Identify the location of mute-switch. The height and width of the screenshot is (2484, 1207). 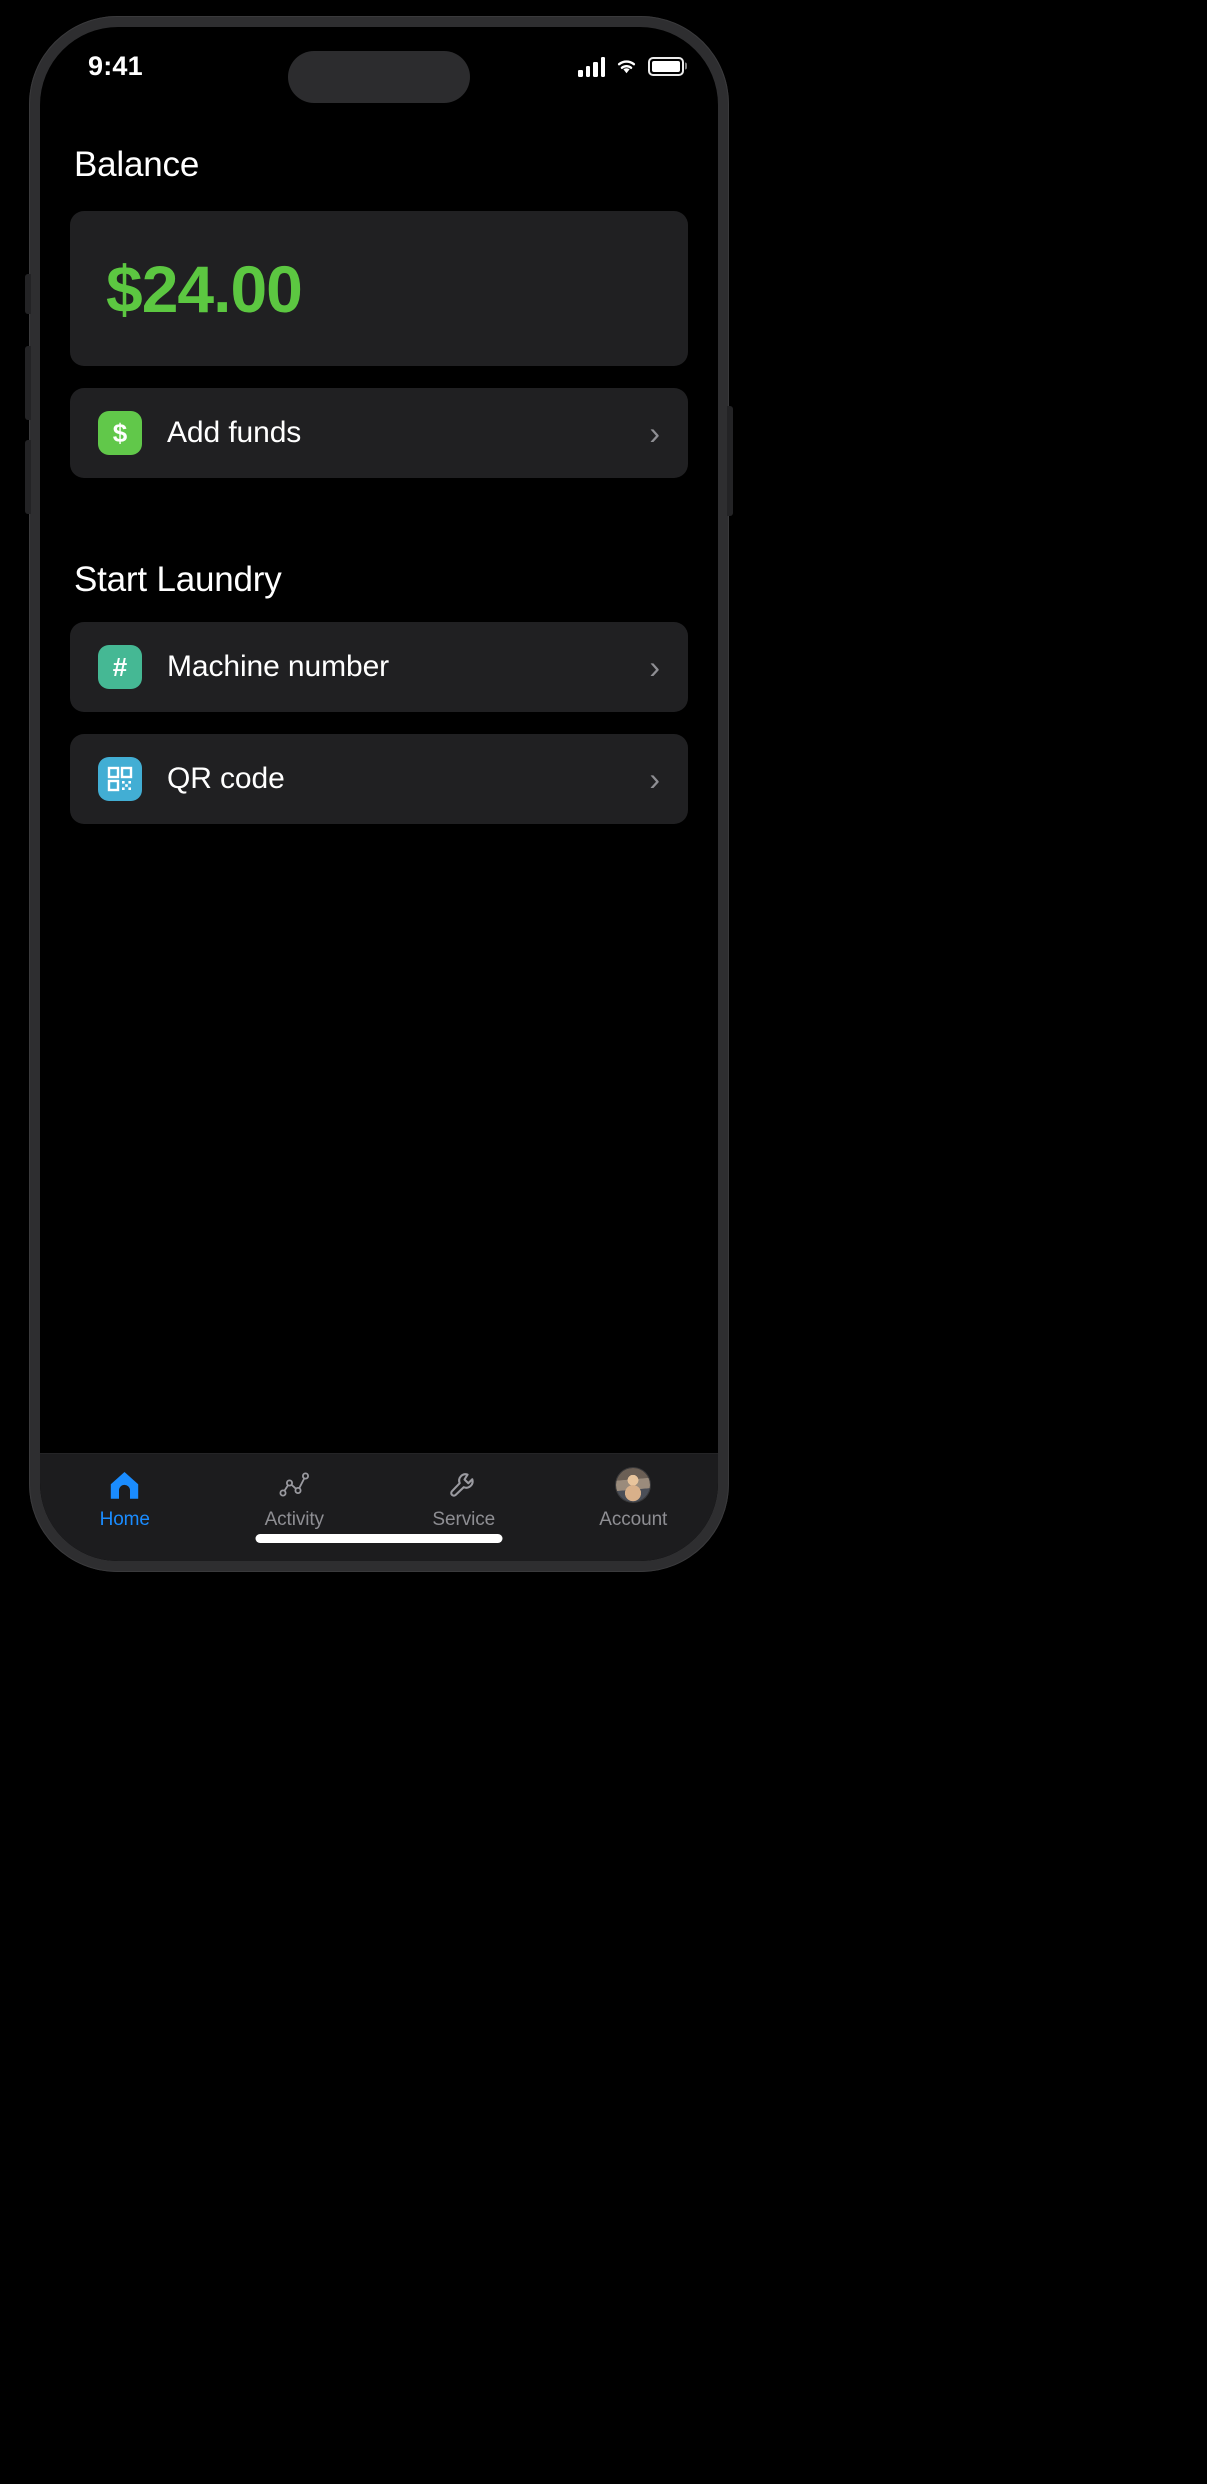
(28, 294).